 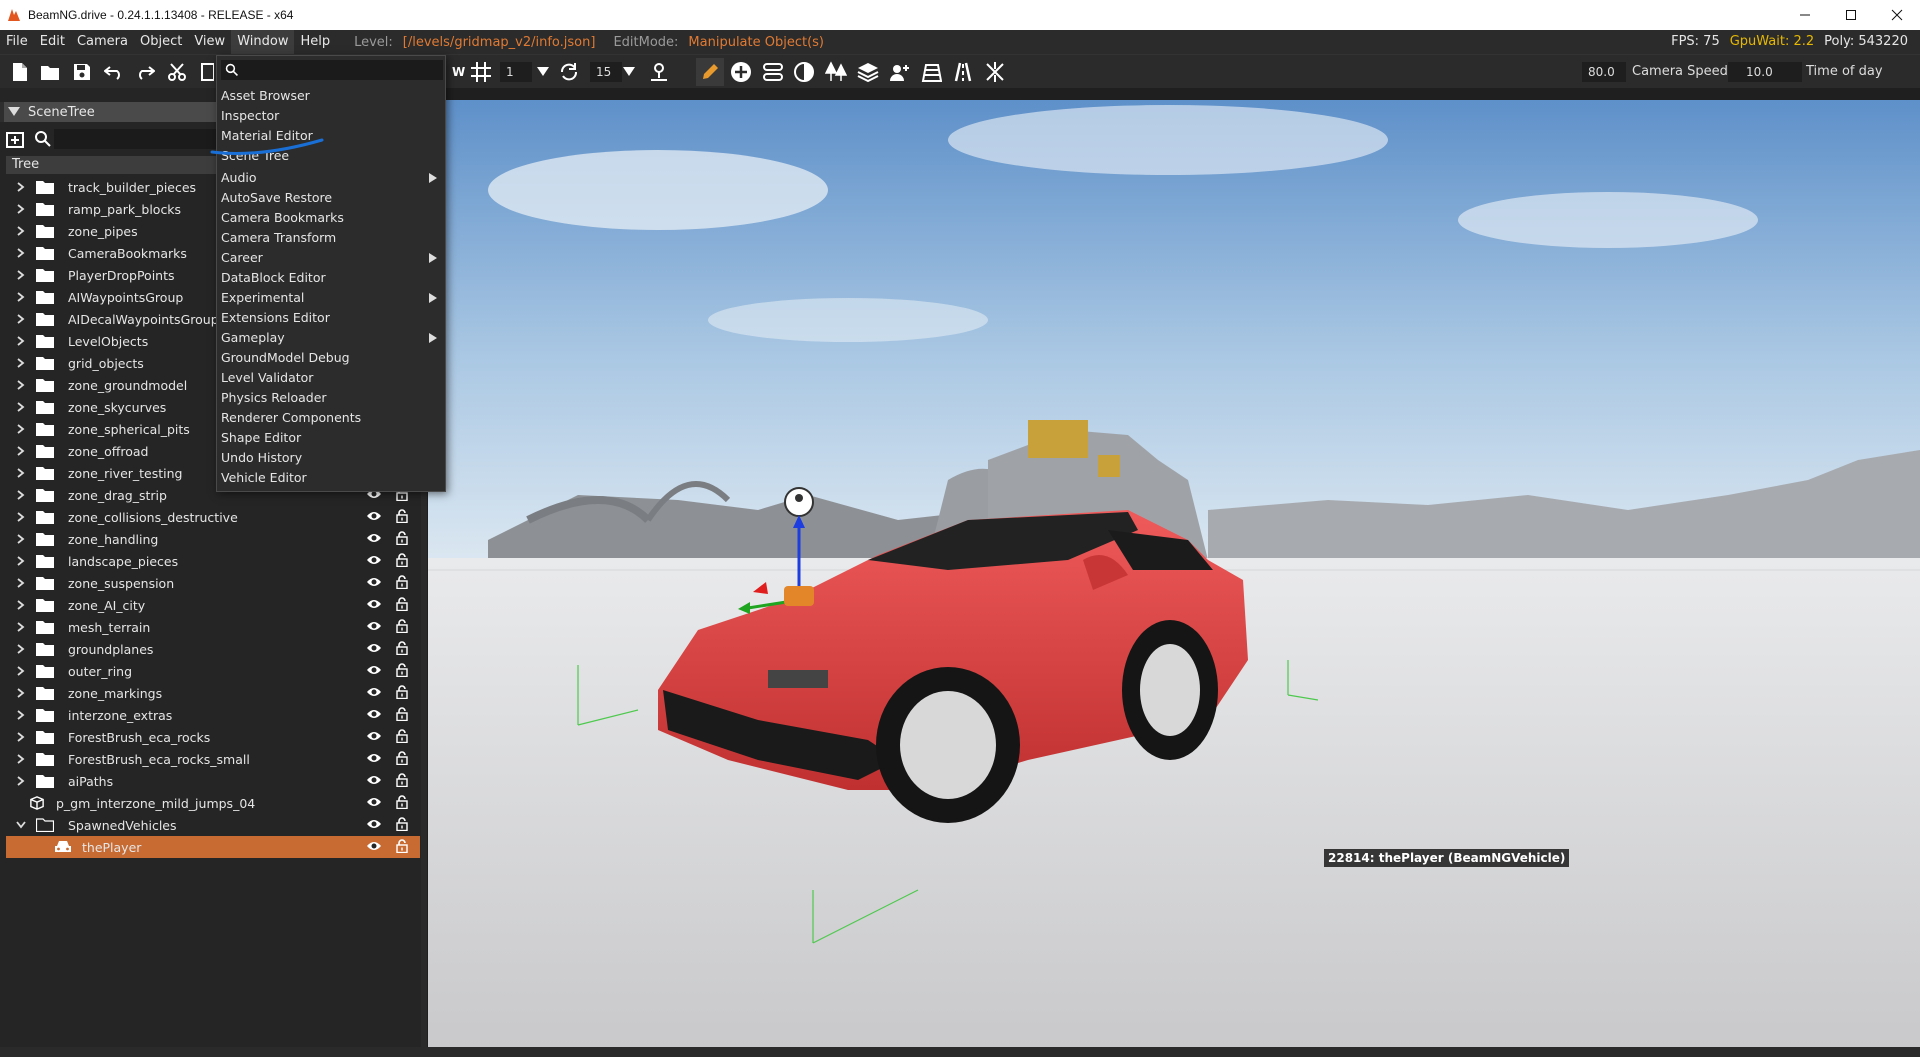 I want to click on menu-view: View, so click(x=209, y=42).